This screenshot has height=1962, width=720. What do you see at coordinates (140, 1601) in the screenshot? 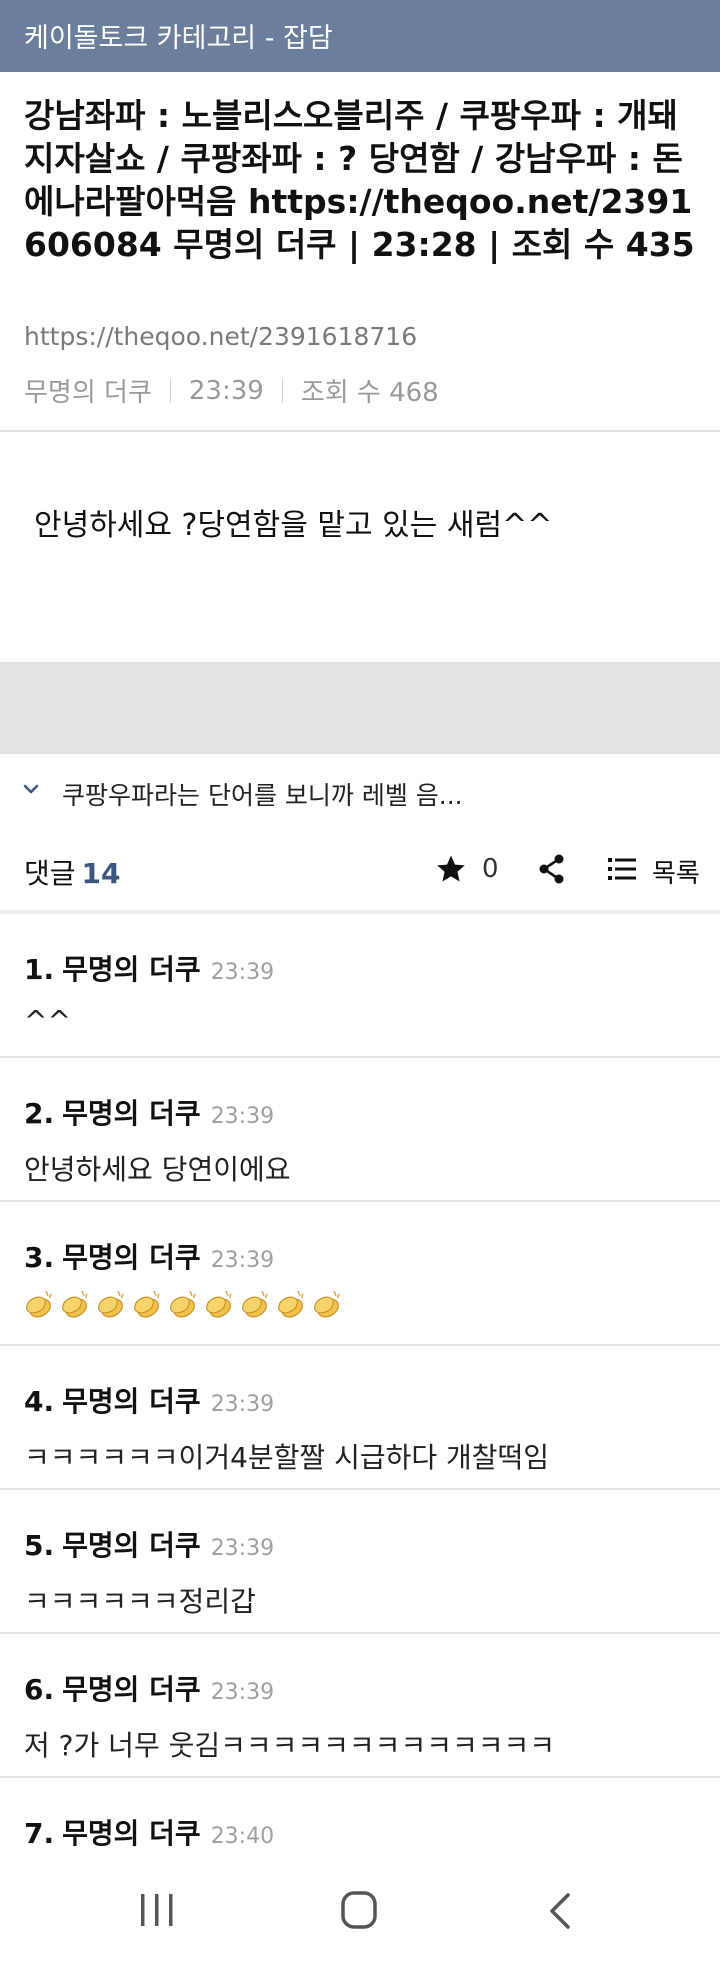
I see `comment-text: ㅋㅋㅋㅋㅋㅋ정리갑` at bounding box center [140, 1601].